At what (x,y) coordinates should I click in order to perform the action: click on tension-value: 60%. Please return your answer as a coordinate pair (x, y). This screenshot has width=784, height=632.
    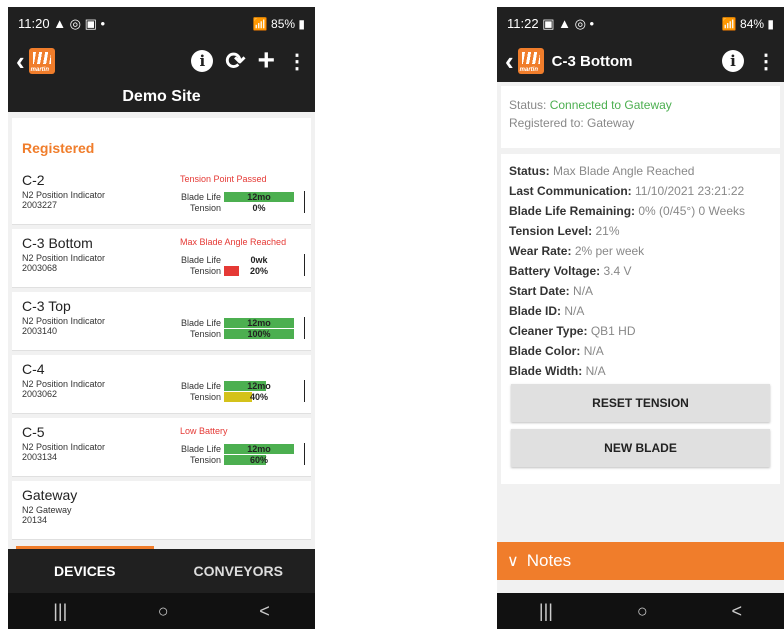
    Looking at the image, I should click on (258, 459).